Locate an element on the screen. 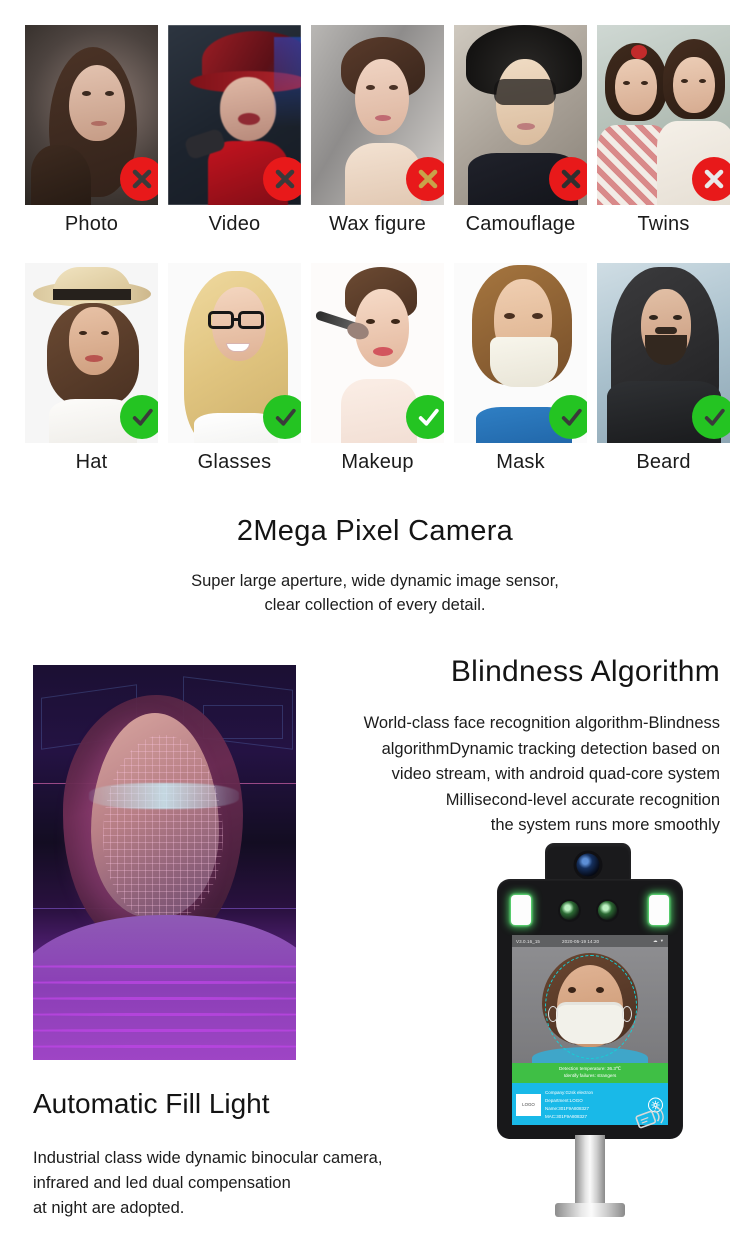 The height and width of the screenshot is (1244, 750). fill-light-hero-art is located at coordinates (164, 862).